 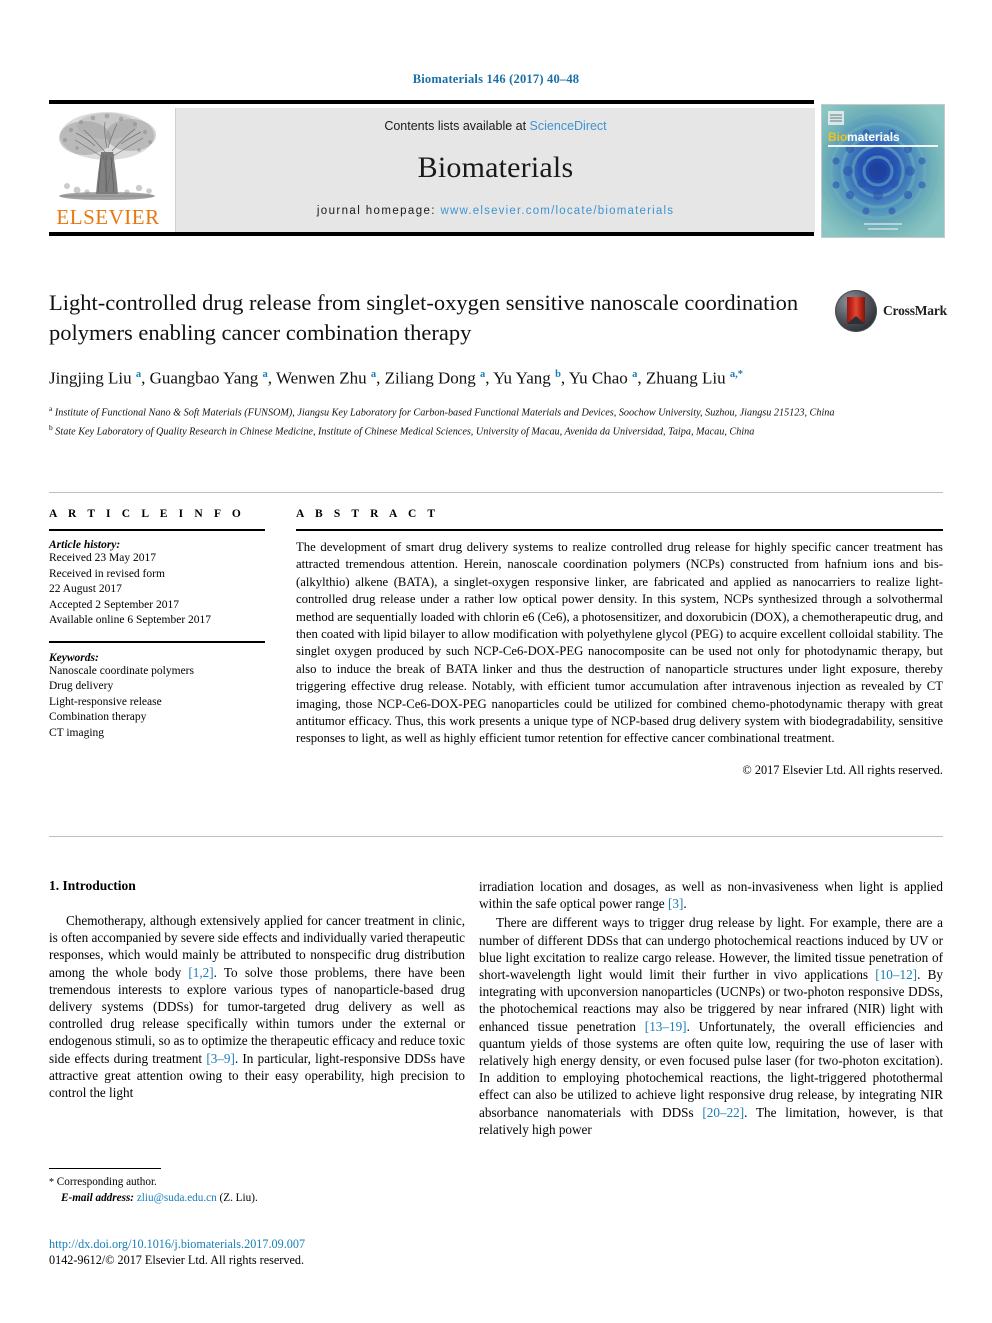 What do you see at coordinates (177, 1198) in the screenshot?
I see `email-link: zliu@suda.edu.cn` at bounding box center [177, 1198].